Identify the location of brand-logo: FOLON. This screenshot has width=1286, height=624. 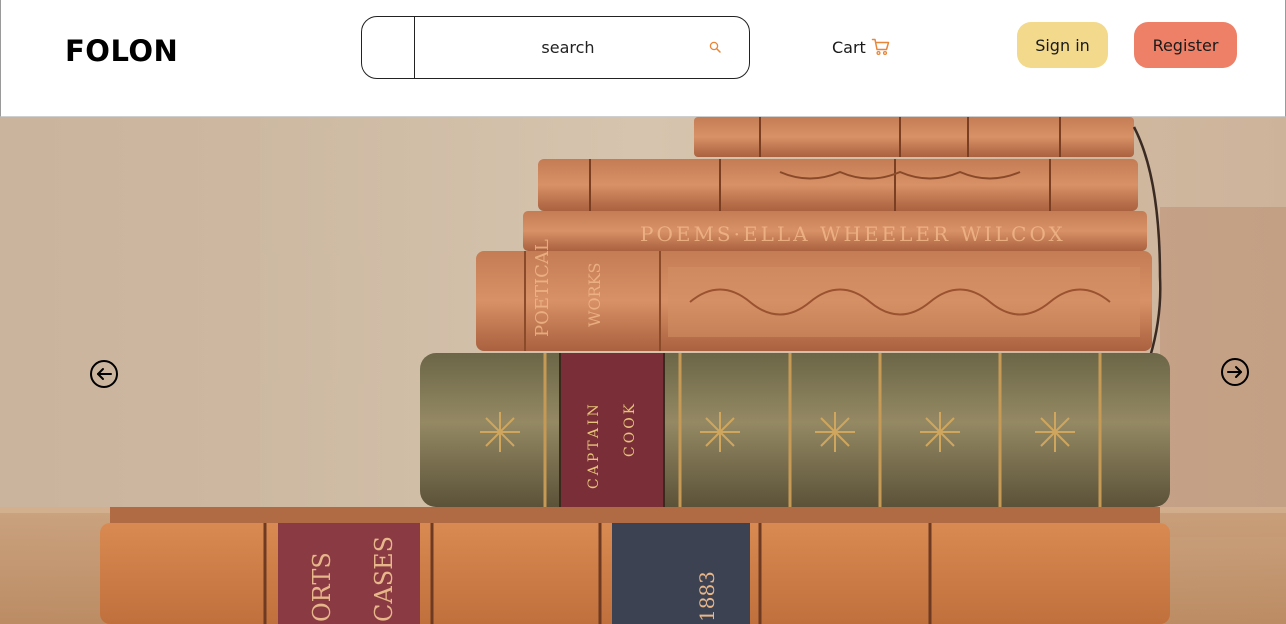
(121, 51).